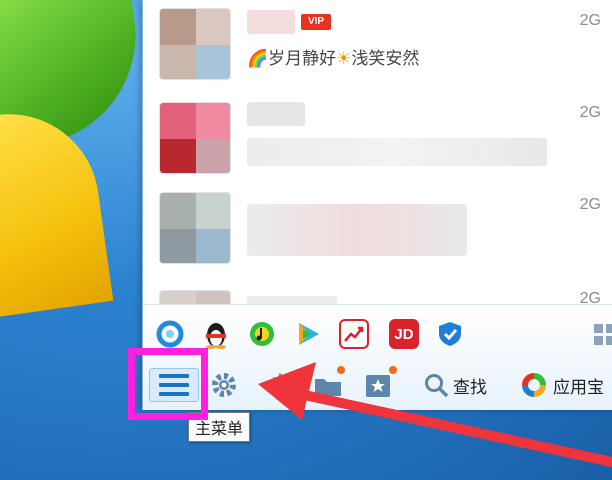 This screenshot has height=480, width=612. I want to click on search-button: 查找, so click(455, 385).